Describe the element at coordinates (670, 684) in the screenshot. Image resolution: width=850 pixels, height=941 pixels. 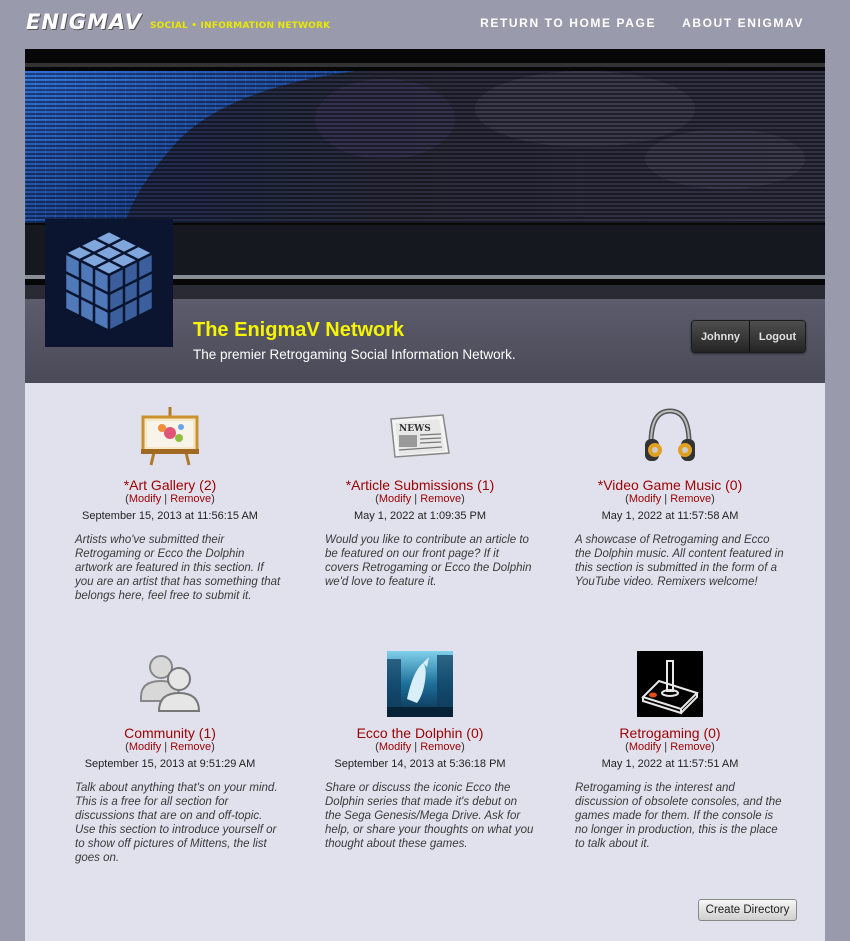
I see `joystick-icon` at that location.